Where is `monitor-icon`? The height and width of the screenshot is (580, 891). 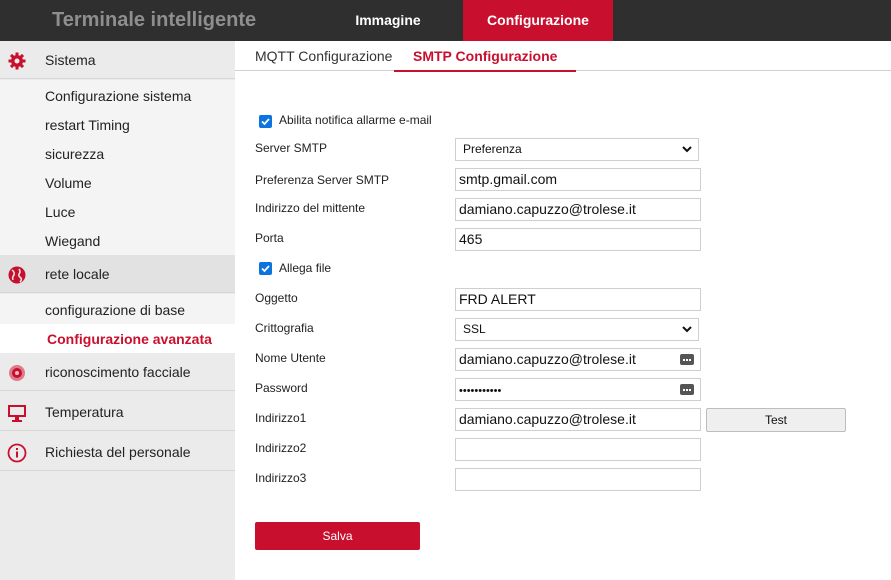 monitor-icon is located at coordinates (17, 413).